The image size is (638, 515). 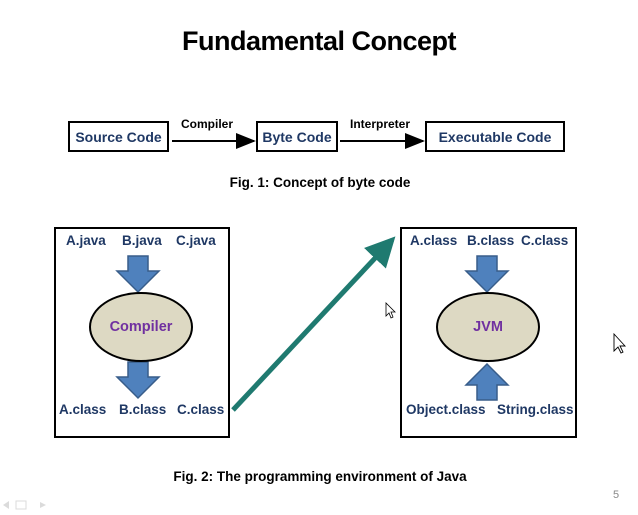 I want to click on source-code-box: Source Code, so click(x=118, y=136).